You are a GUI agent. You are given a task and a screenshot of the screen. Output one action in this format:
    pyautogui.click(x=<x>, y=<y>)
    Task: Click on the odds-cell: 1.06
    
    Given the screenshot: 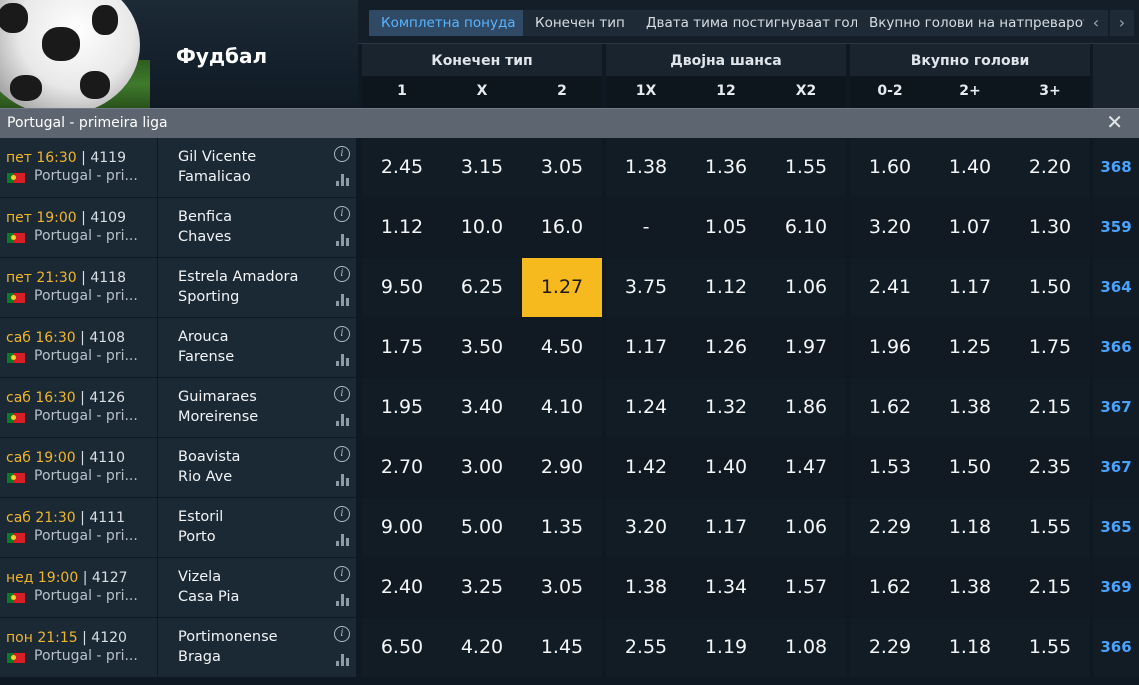 What is the action you would take?
    pyautogui.click(x=806, y=527)
    